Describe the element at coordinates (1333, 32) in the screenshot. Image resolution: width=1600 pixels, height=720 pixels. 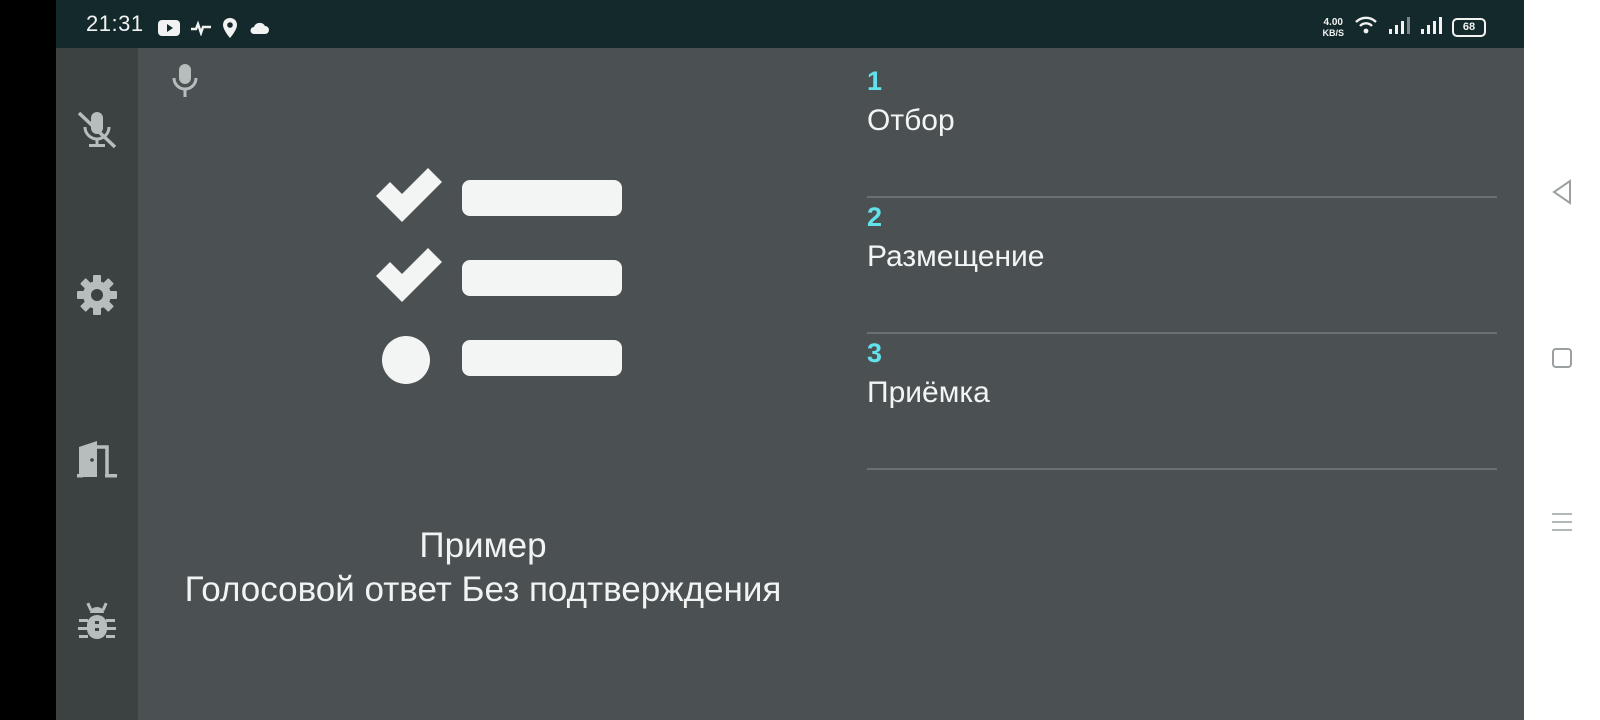
I see `net-speed-unit: KB/S` at that location.